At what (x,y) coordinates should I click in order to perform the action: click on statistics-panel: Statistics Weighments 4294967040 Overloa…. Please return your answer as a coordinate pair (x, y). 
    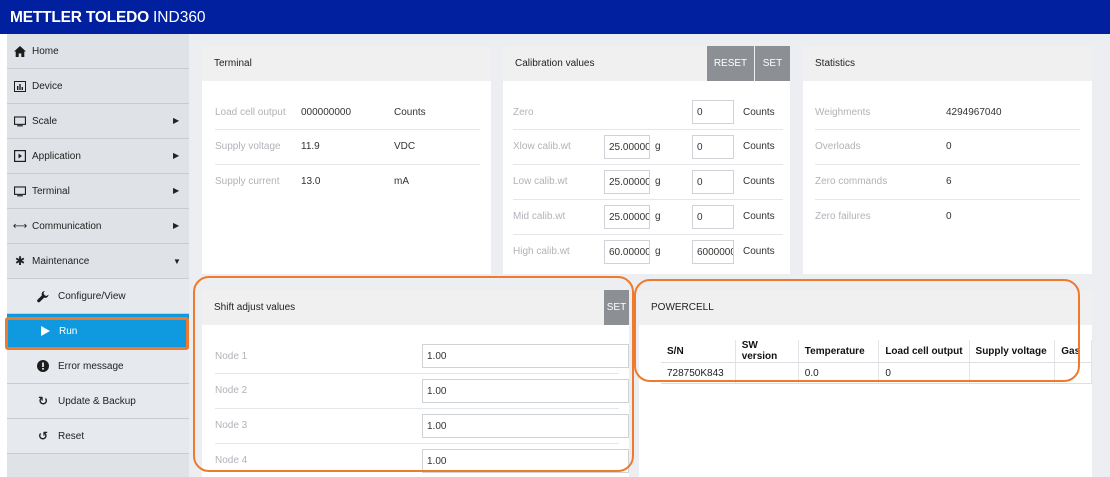
    Looking at the image, I should click on (947, 160).